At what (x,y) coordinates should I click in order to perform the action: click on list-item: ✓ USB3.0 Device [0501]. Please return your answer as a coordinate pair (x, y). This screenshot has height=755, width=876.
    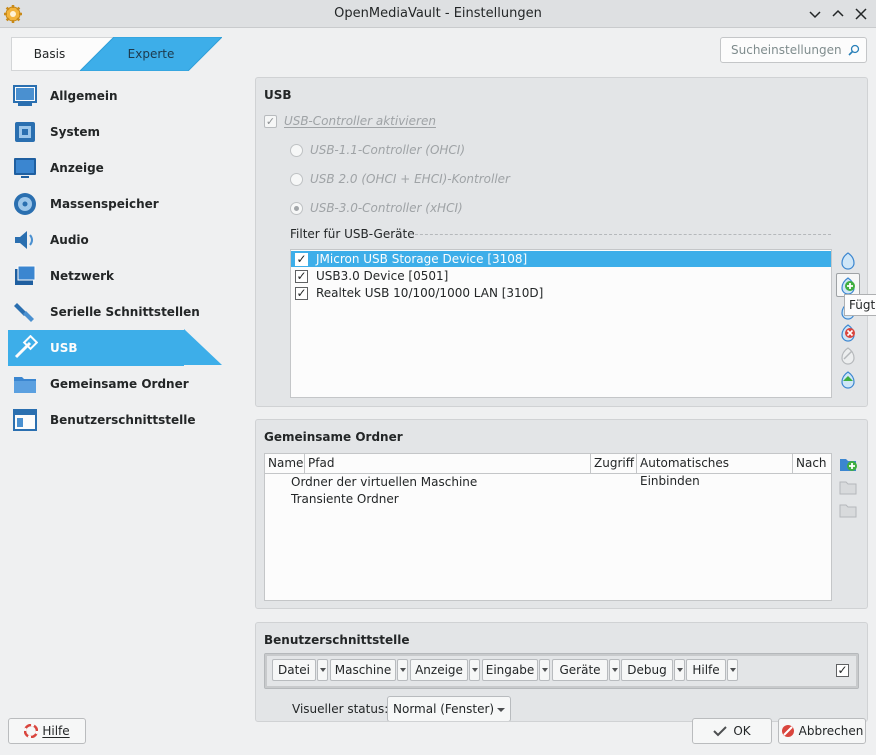
    Looking at the image, I should click on (561, 276).